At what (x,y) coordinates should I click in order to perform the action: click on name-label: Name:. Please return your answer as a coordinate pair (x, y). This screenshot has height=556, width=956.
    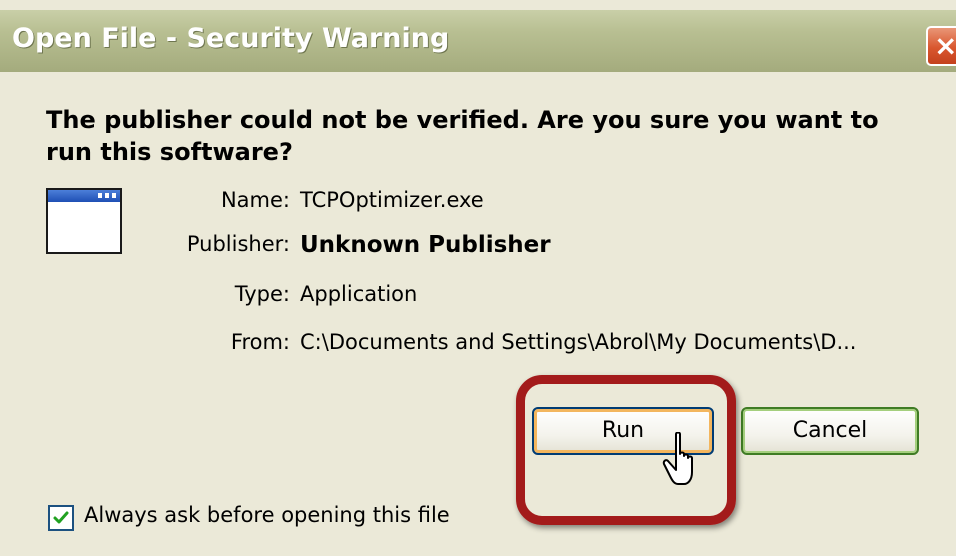
    Looking at the image, I should click on (255, 200).